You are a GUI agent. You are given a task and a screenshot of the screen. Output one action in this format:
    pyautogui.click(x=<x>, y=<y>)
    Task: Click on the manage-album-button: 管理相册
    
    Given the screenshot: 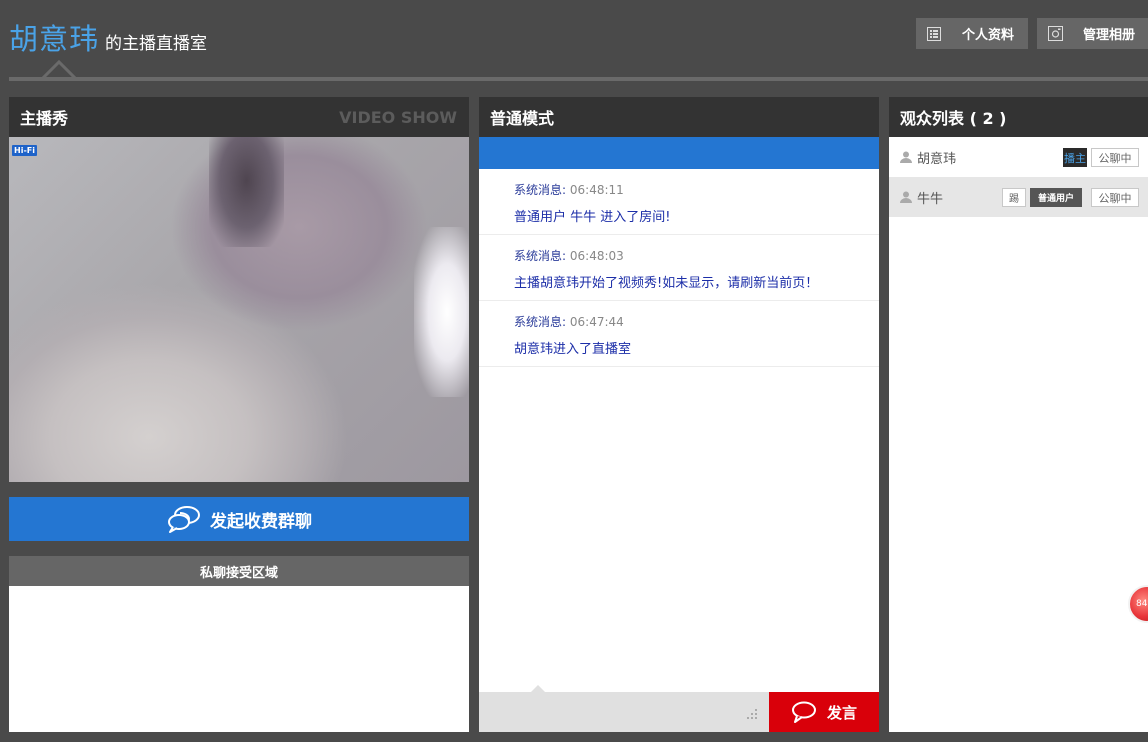 What is the action you would take?
    pyautogui.click(x=1092, y=33)
    